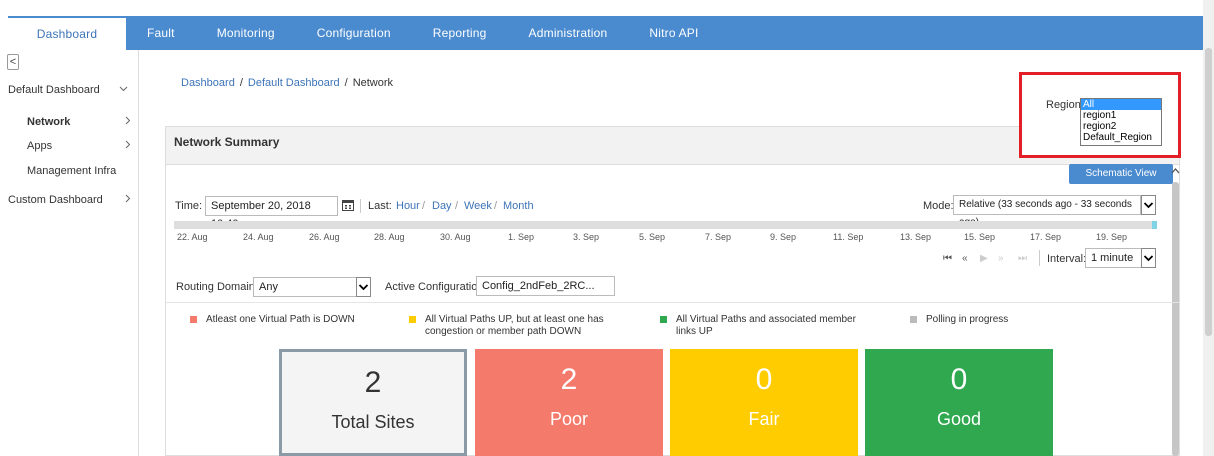  What do you see at coordinates (1121, 115) in the screenshot?
I see `region-option-region1: region1` at bounding box center [1121, 115].